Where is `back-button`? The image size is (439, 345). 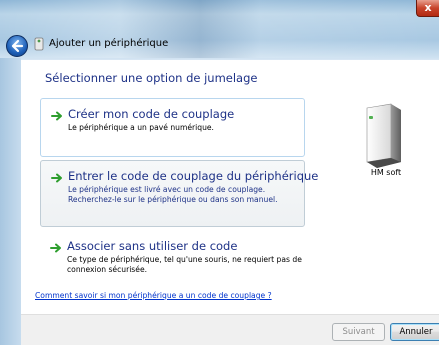 back-button is located at coordinates (17, 46).